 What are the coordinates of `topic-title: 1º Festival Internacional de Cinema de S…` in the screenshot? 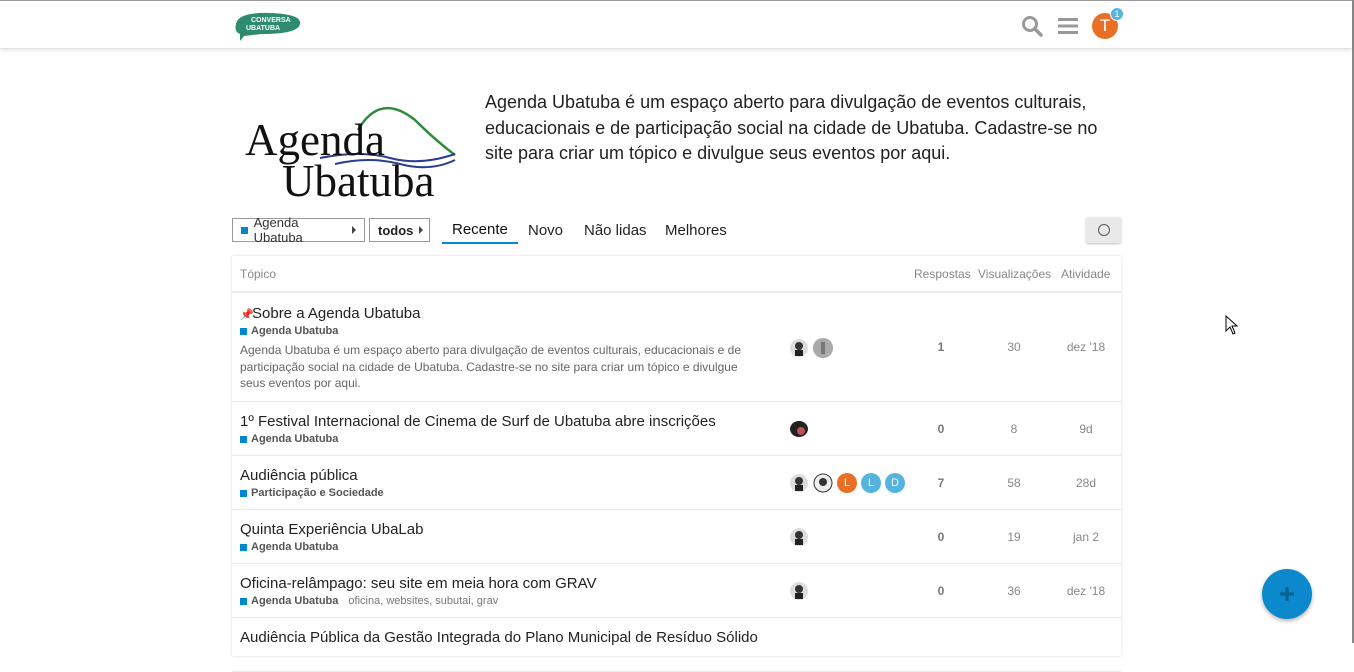 It's located at (478, 421).